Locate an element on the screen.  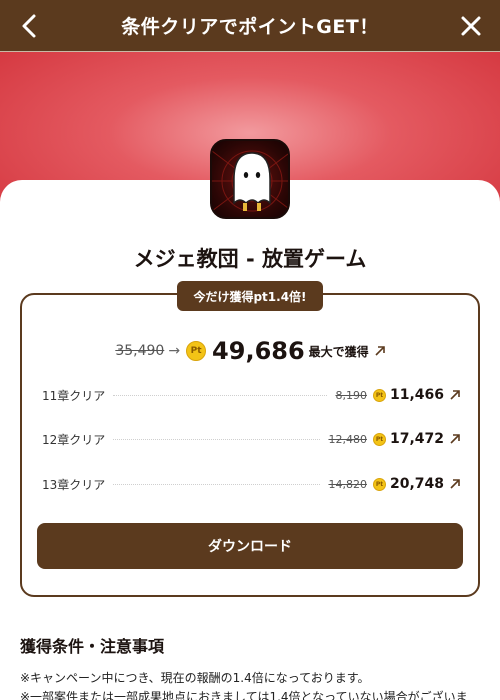
condition-note: ※キャンペーン中につき、現在の報酬の1.4倍になっております。 is located at coordinates (195, 678).